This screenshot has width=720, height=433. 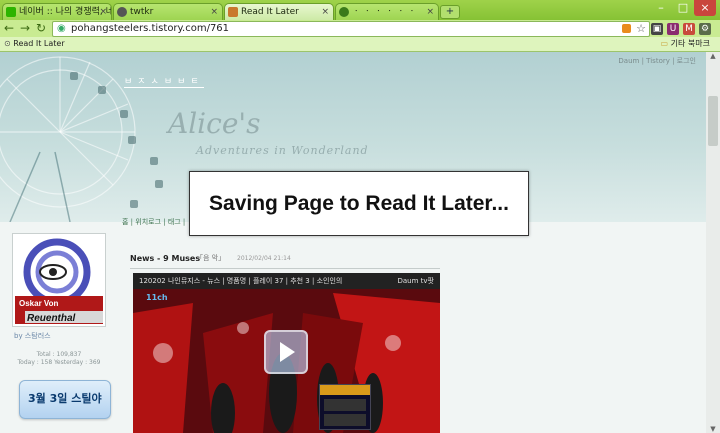 I want to click on scroll-up-icon: ▲, so click(x=713, y=56).